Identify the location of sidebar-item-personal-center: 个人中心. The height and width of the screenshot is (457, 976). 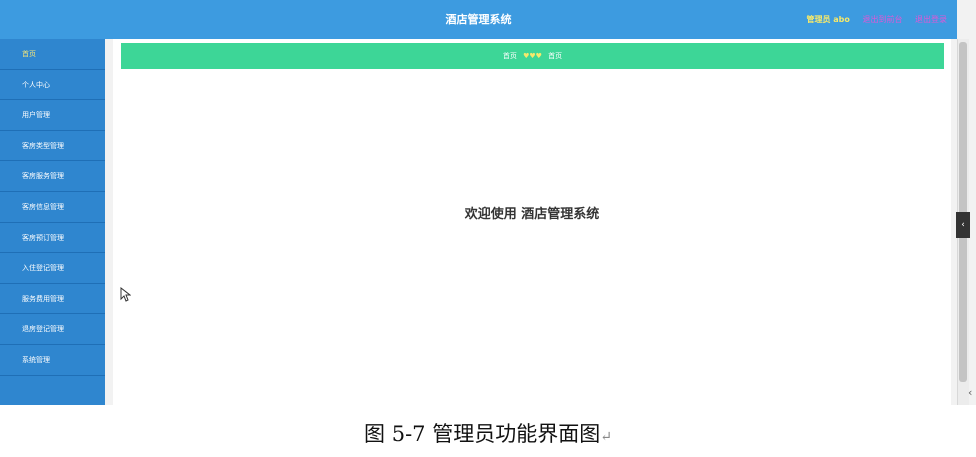
(52, 85).